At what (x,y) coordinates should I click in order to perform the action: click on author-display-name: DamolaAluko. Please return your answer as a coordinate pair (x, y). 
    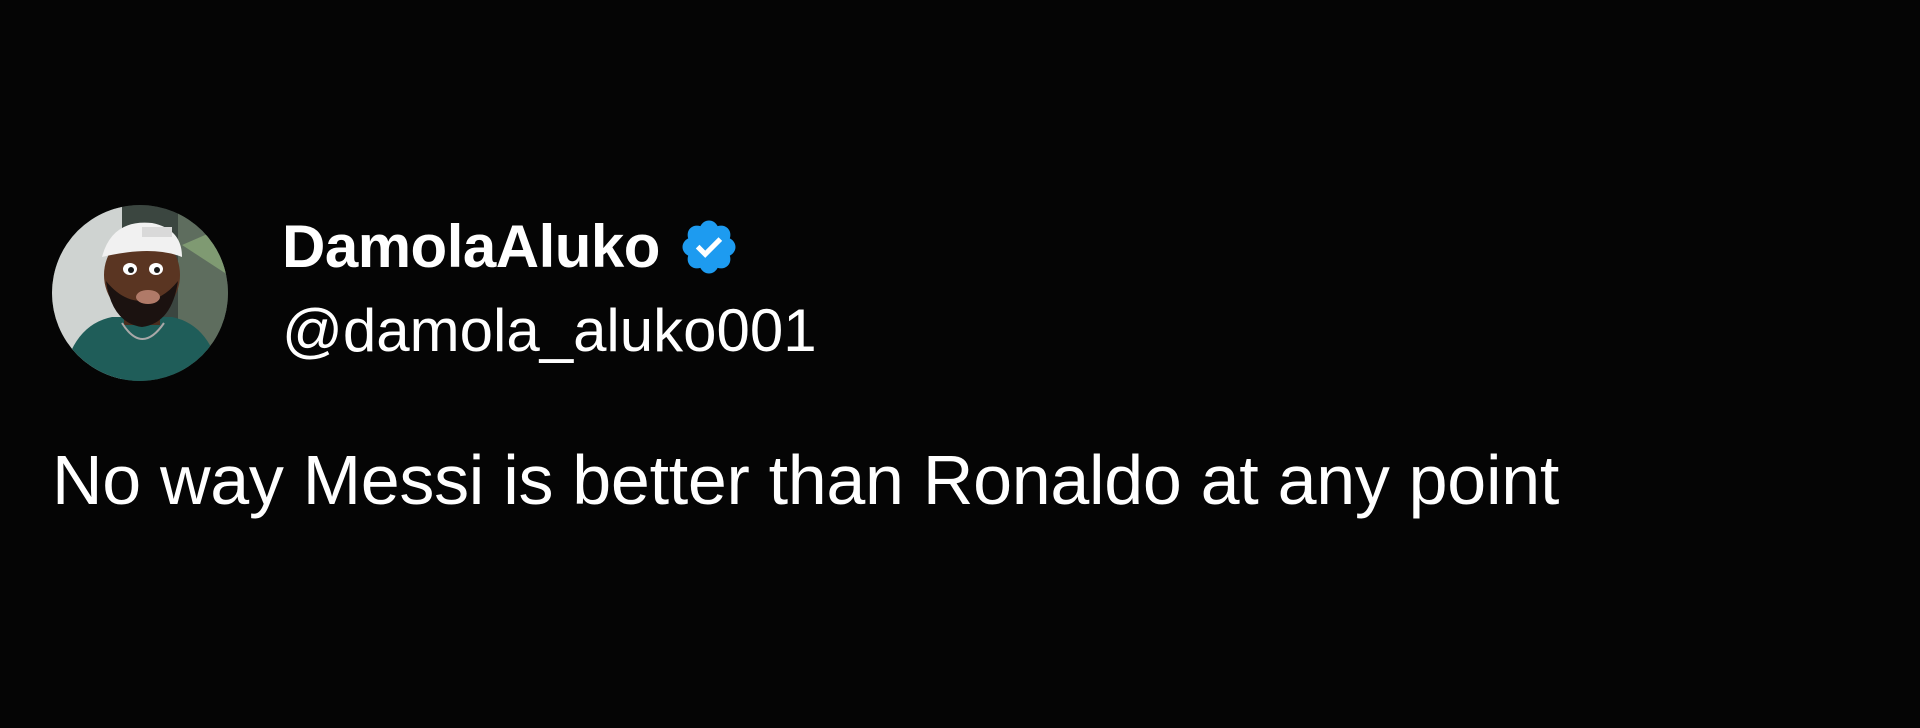
    Looking at the image, I should click on (471, 247).